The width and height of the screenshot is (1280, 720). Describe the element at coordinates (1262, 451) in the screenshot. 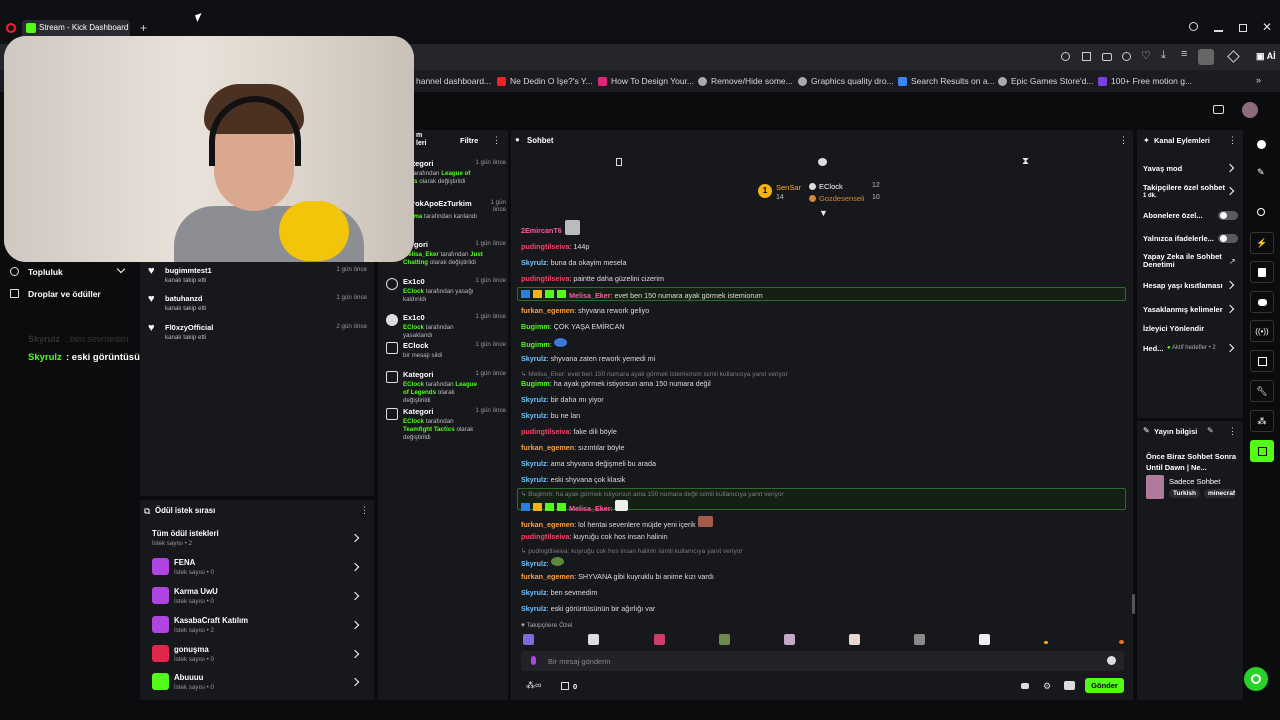

I see `sidebar-extension-button` at that location.